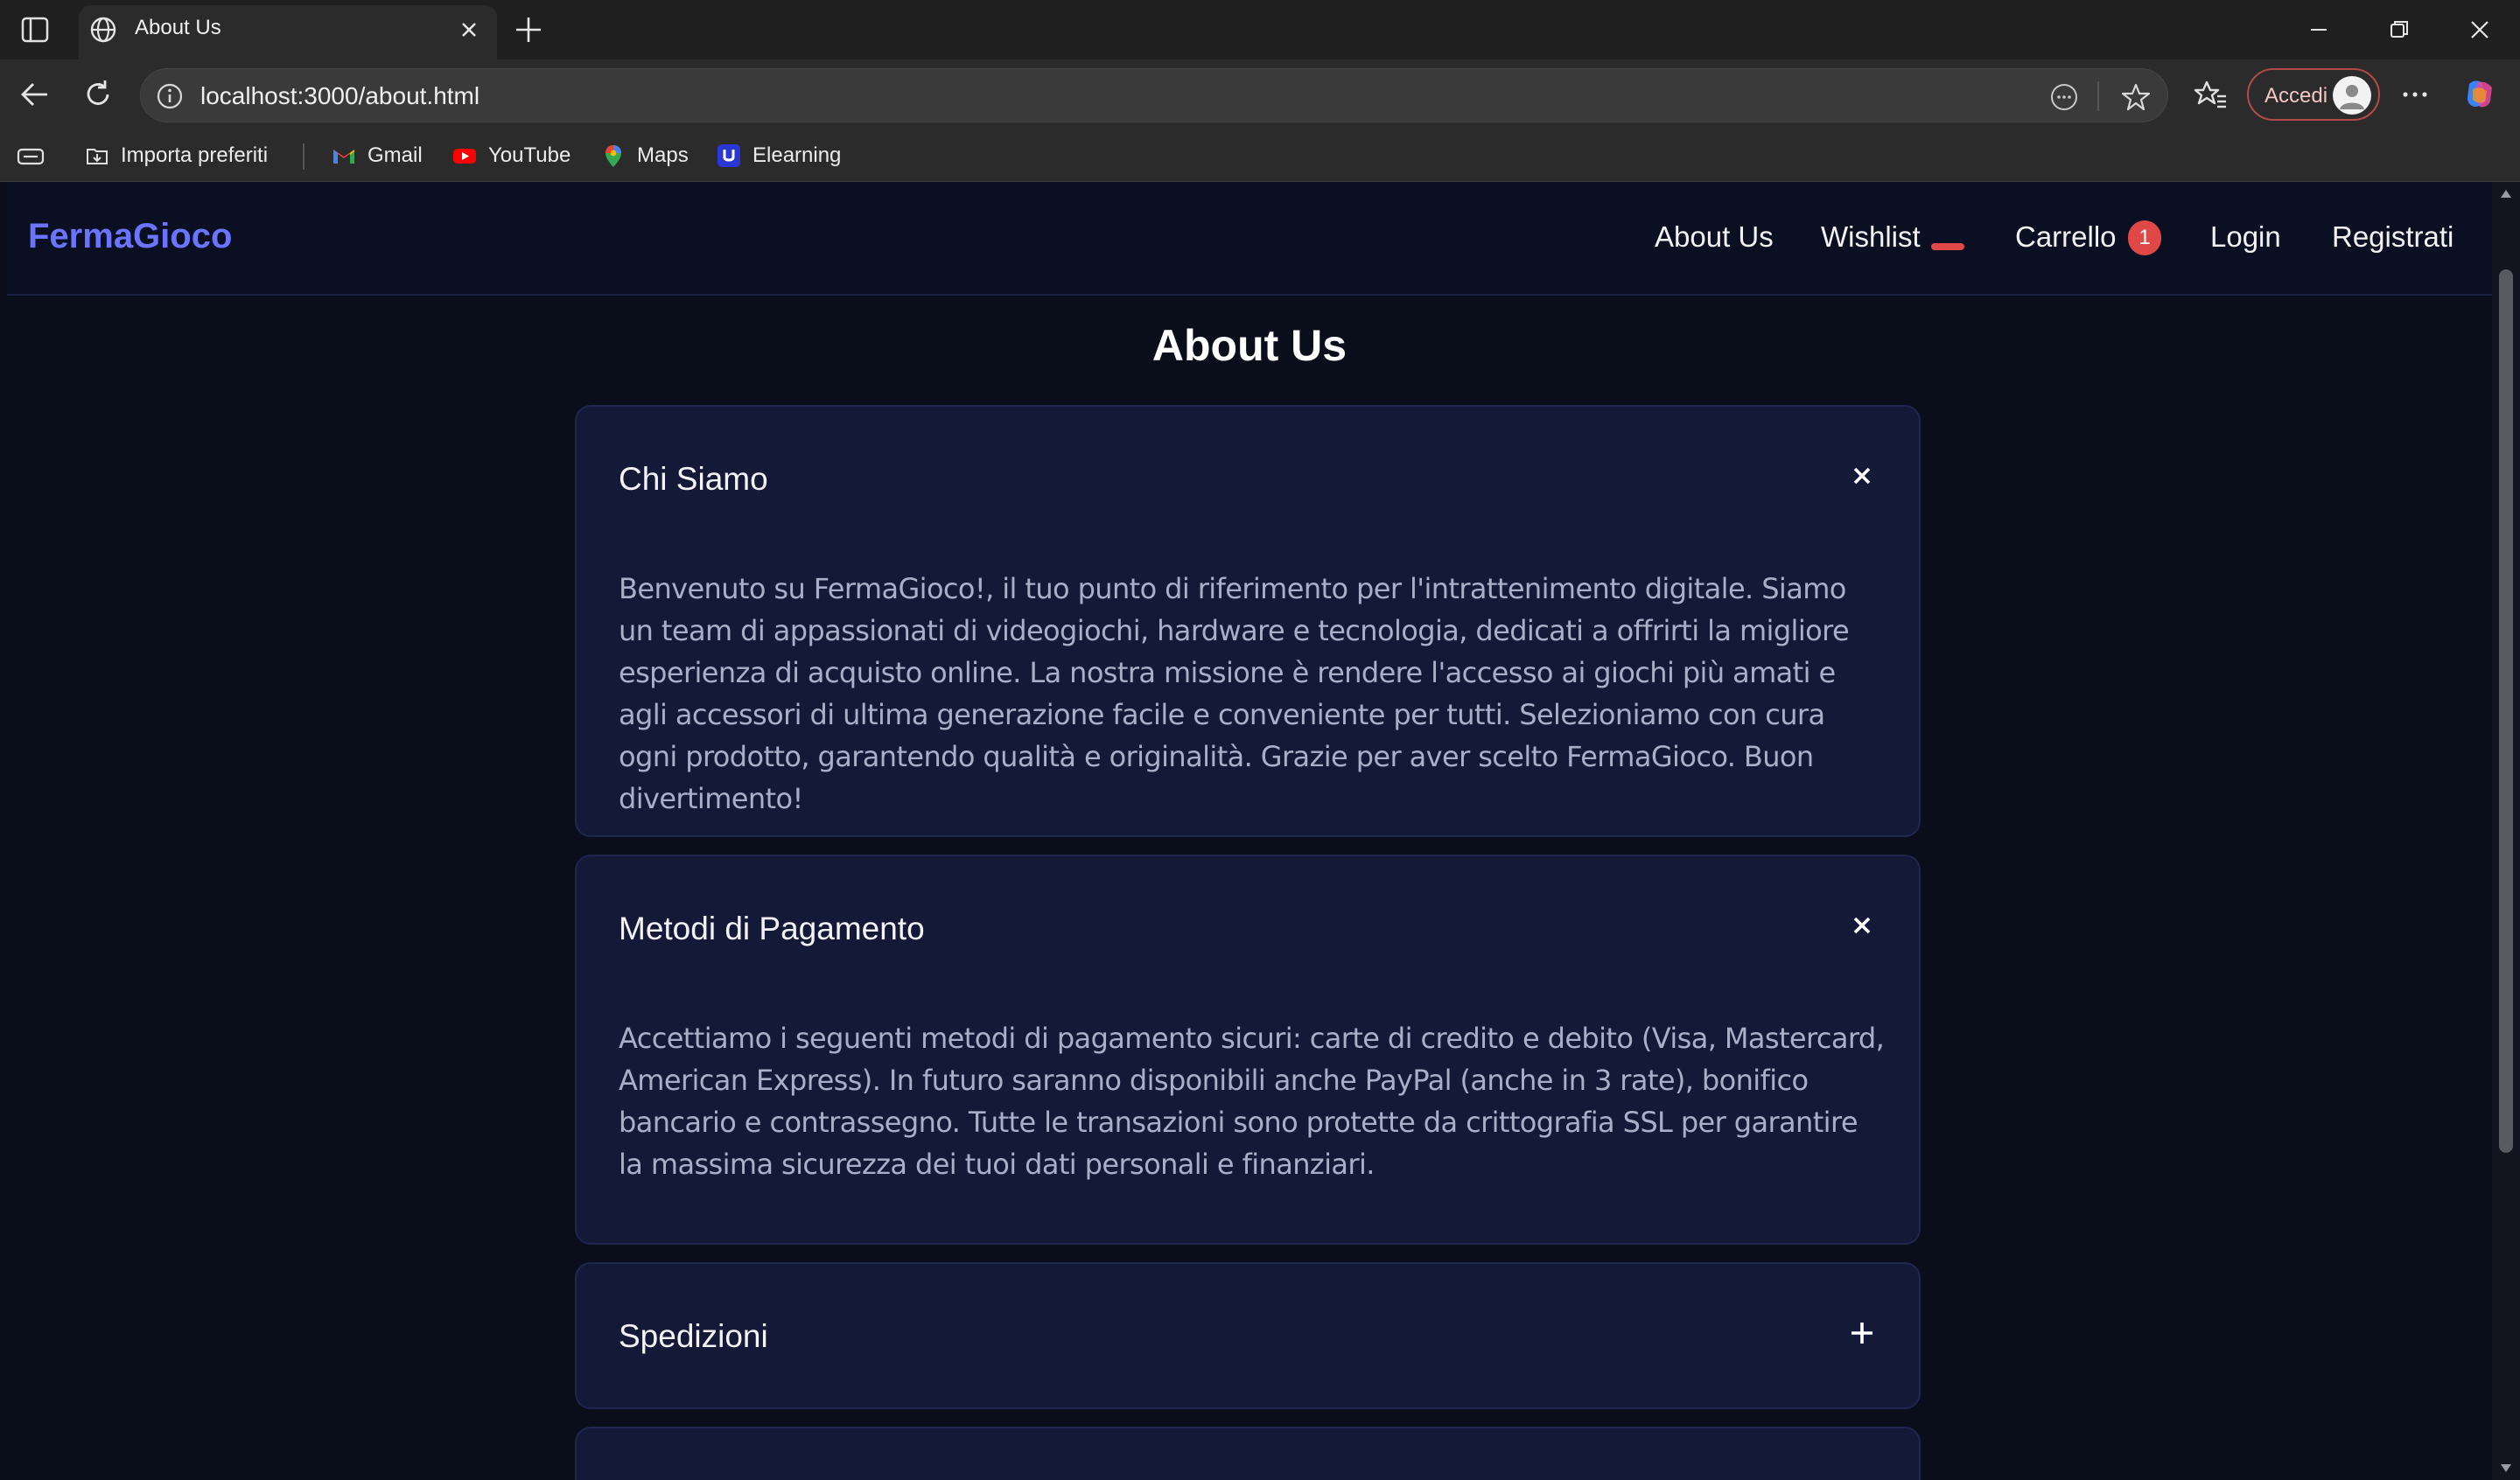 This screenshot has height=1480, width=2520. What do you see at coordinates (729, 156) in the screenshot?
I see `elearning-icon` at bounding box center [729, 156].